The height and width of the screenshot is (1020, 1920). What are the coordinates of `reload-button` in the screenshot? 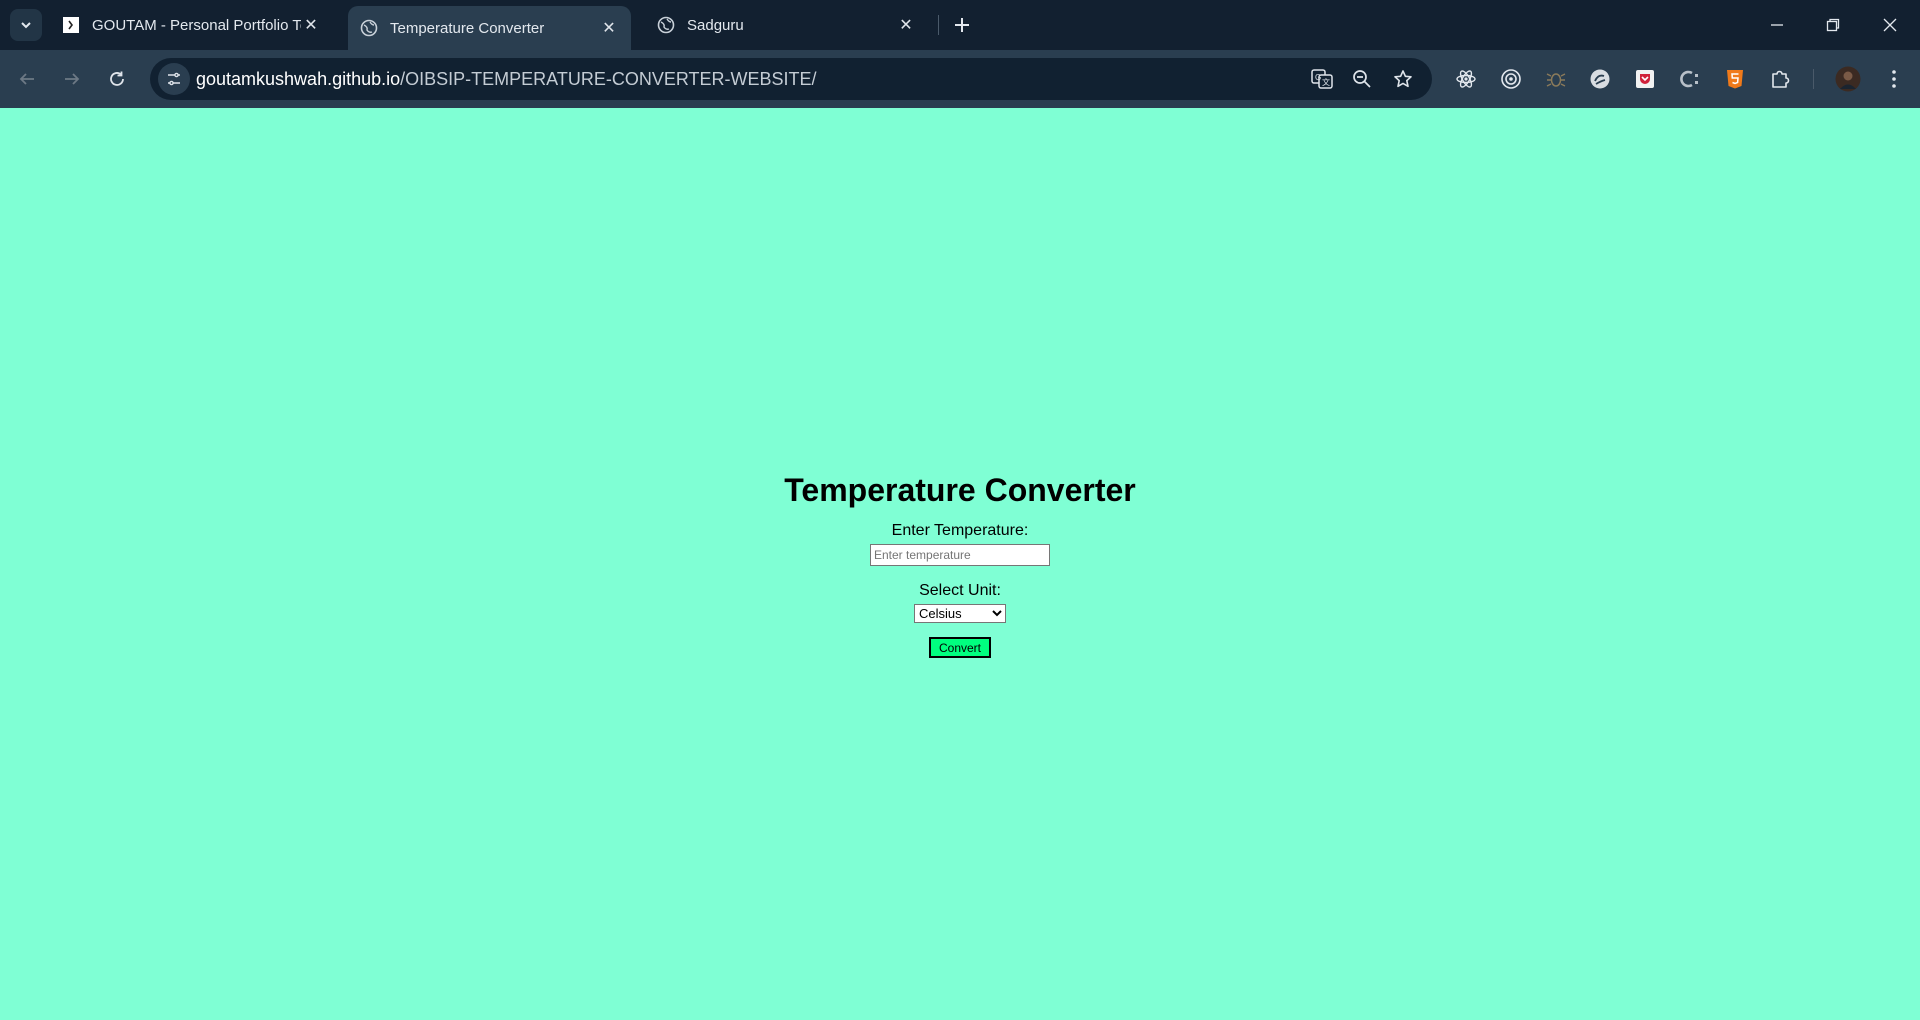 It's located at (117, 79).